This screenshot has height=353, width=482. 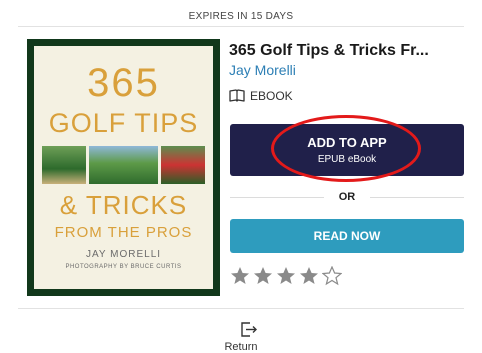 I want to click on format-badge: EBOOK, so click(x=261, y=96).